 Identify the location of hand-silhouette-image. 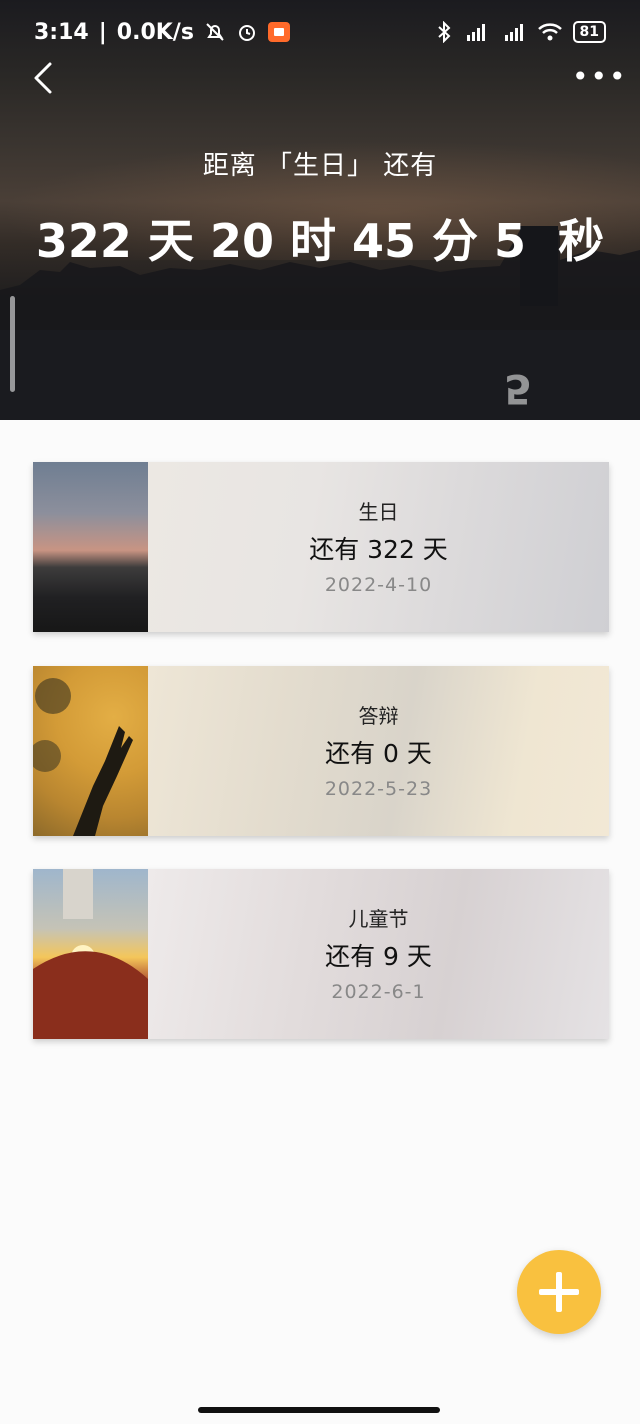
(83, 757).